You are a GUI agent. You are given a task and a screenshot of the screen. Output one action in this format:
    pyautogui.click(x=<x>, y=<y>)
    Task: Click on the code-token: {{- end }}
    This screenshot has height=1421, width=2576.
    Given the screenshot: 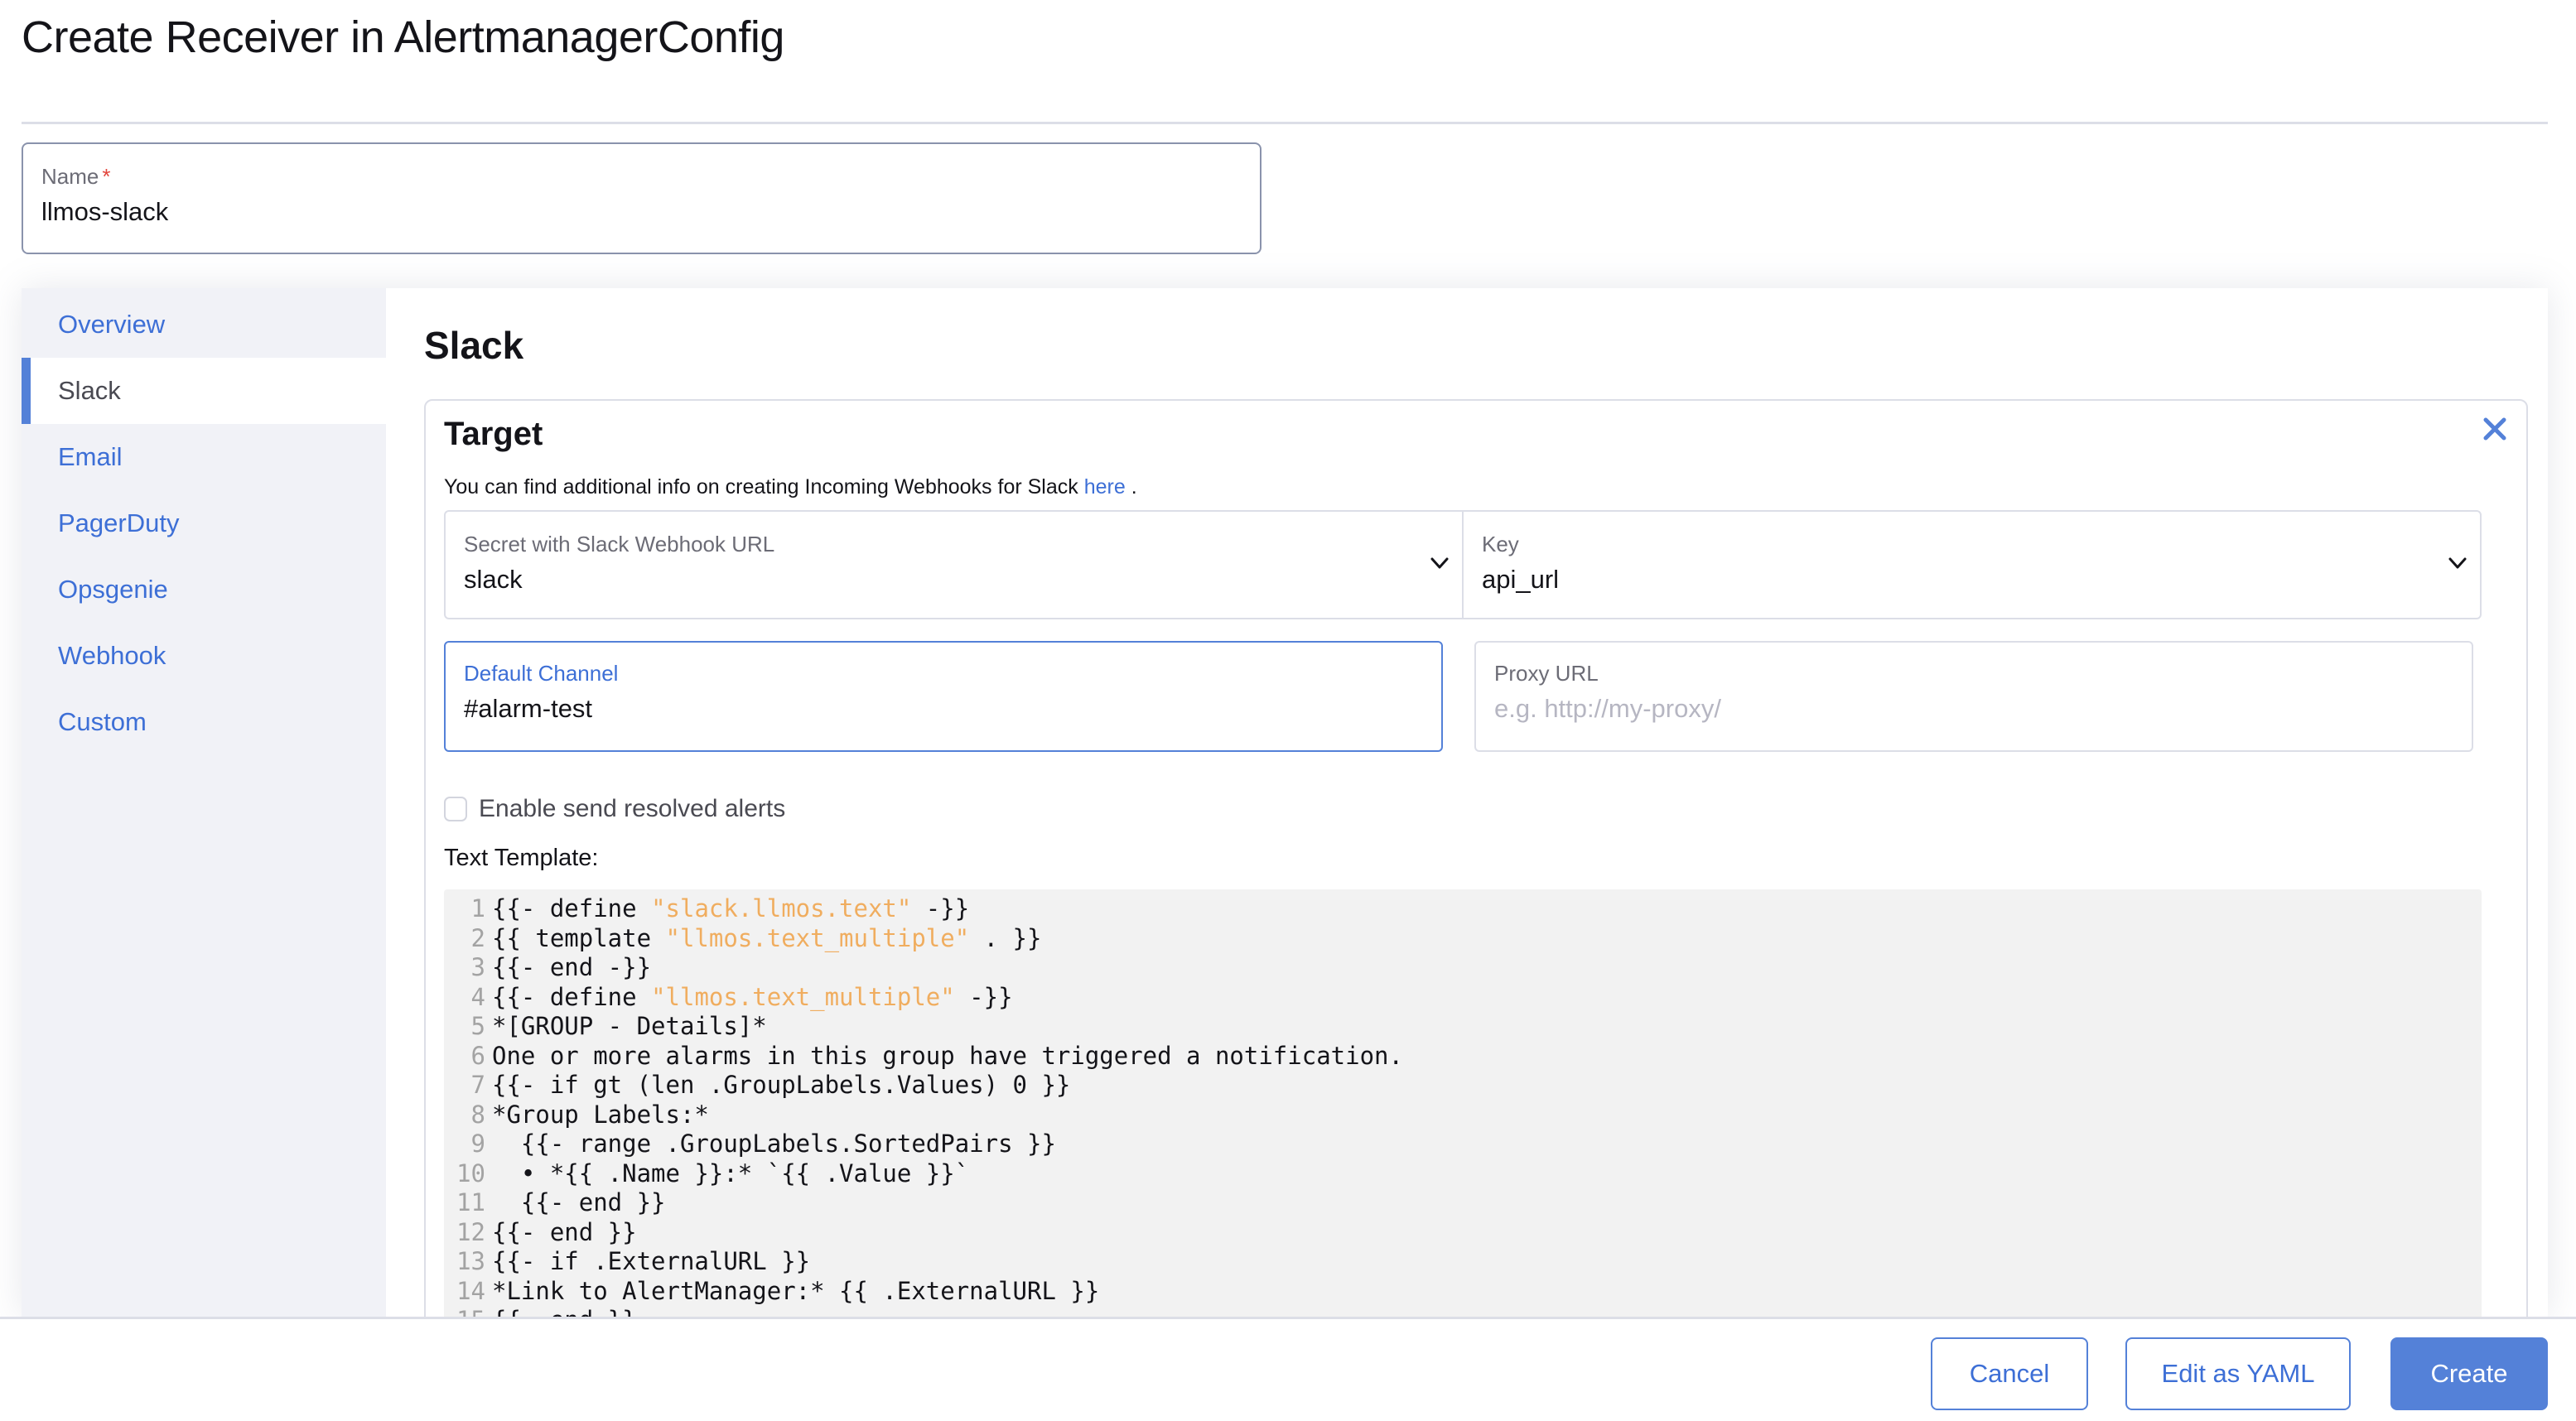 What is the action you would take?
    pyautogui.click(x=579, y=1202)
    